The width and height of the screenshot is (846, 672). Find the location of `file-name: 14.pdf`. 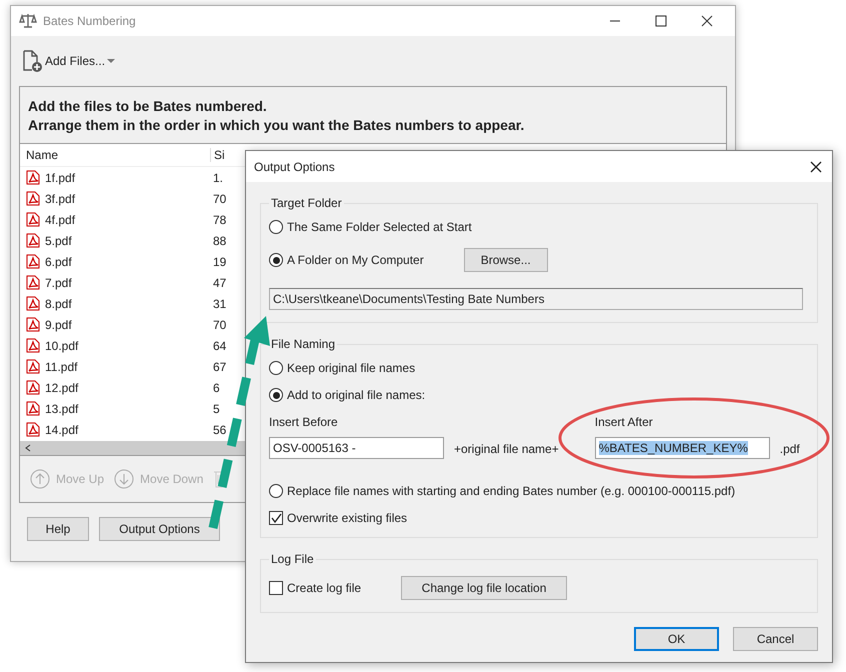

file-name: 14.pdf is located at coordinates (61, 429).